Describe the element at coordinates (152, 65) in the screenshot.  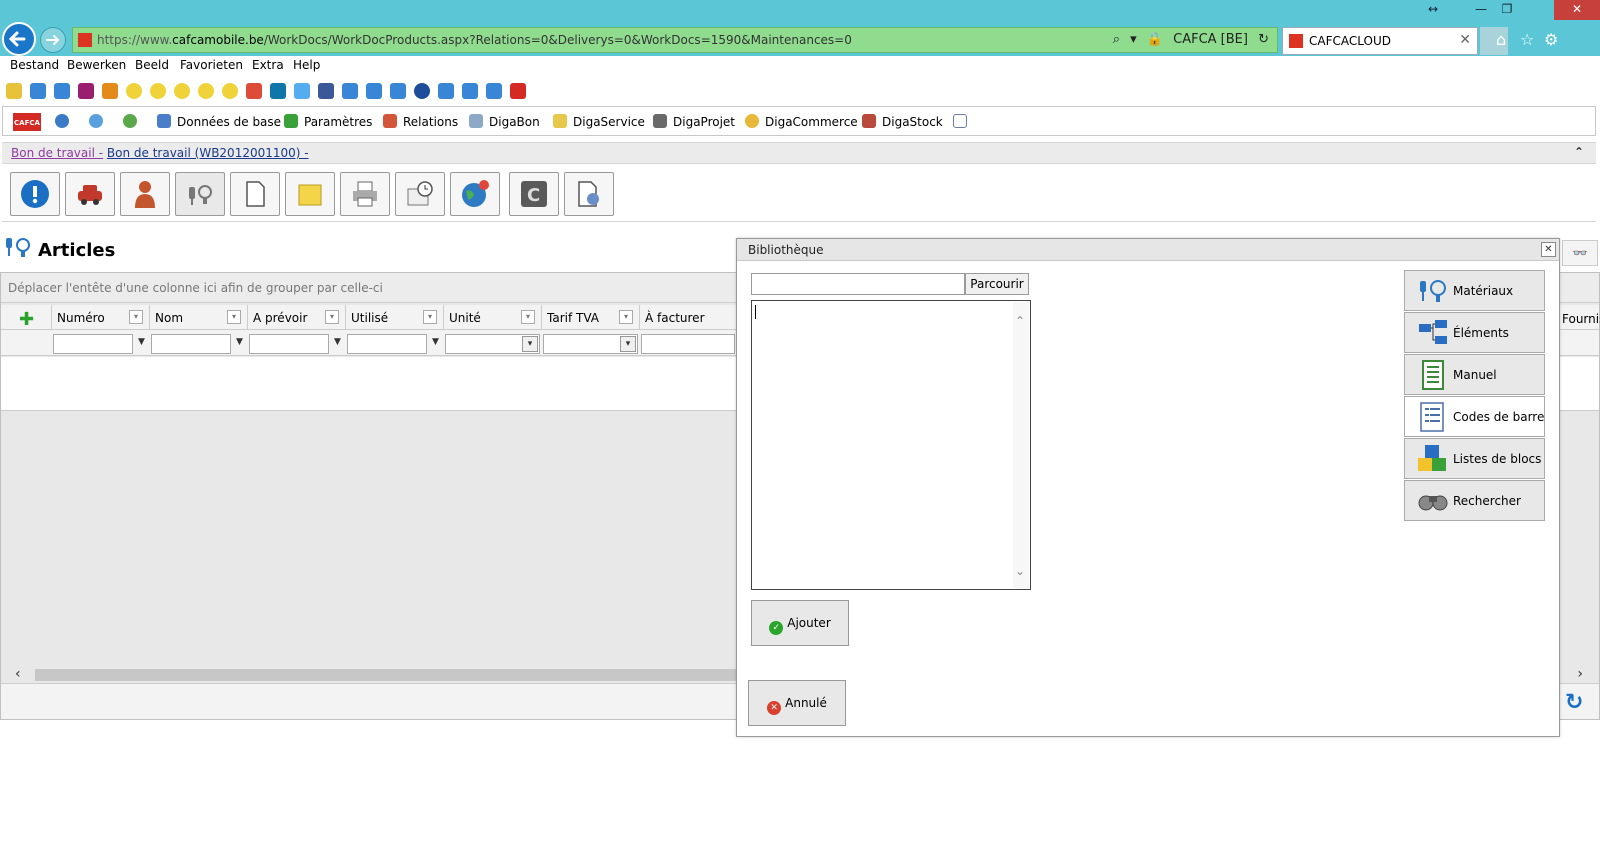
I see `menu-beeld: Beeld` at that location.